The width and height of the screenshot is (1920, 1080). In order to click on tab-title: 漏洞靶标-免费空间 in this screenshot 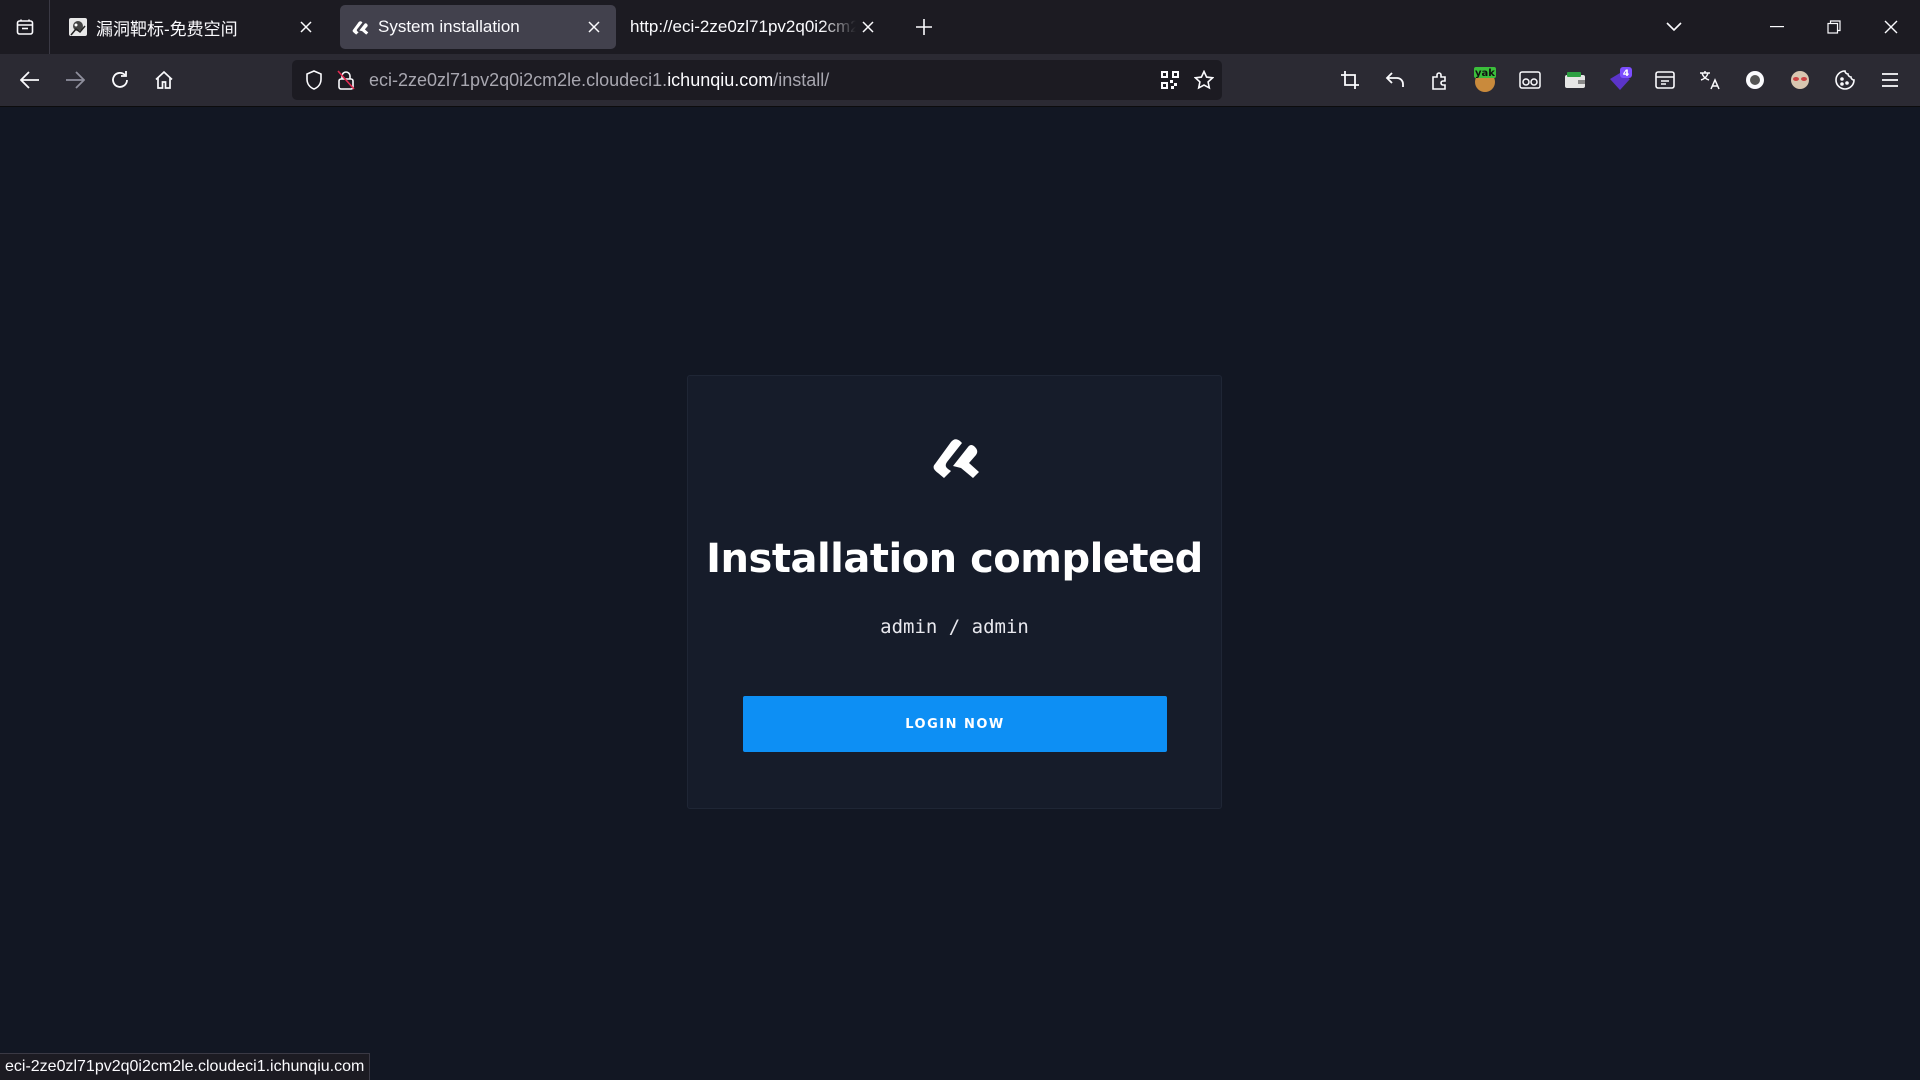, I will do `click(167, 29)`.